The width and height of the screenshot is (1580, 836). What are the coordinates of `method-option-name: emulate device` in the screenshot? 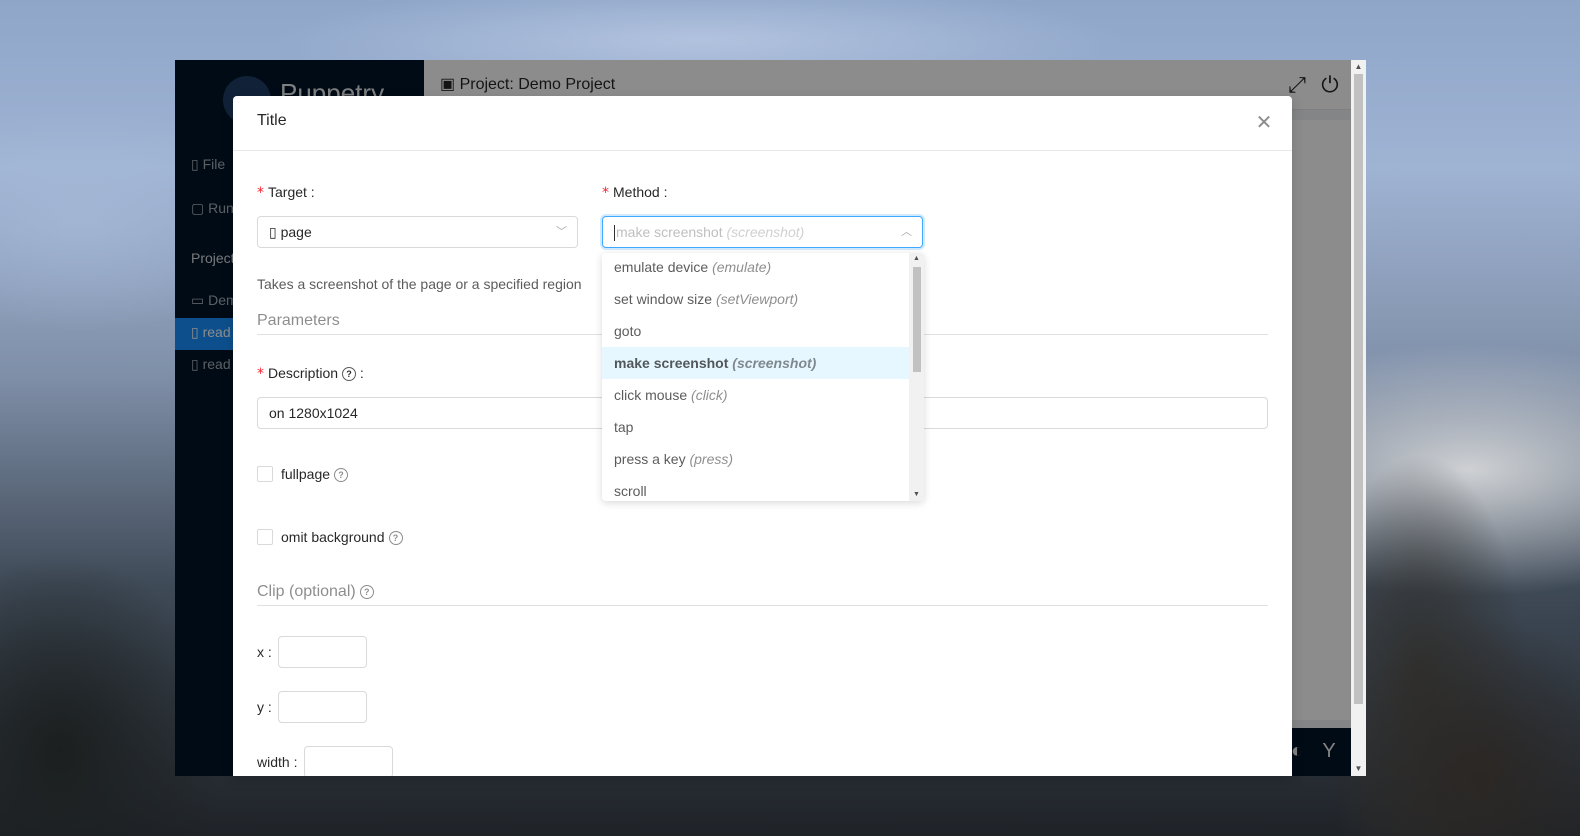 It's located at (661, 267).